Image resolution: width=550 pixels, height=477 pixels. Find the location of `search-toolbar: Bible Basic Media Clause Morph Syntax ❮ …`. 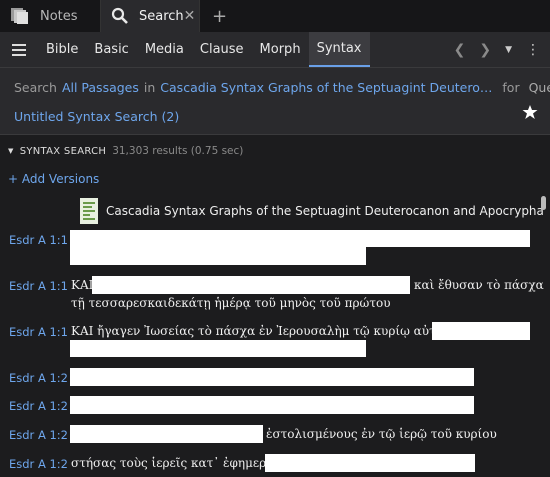

search-toolbar: Bible Basic Media Clause Morph Syntax ❮ … is located at coordinates (275, 50).